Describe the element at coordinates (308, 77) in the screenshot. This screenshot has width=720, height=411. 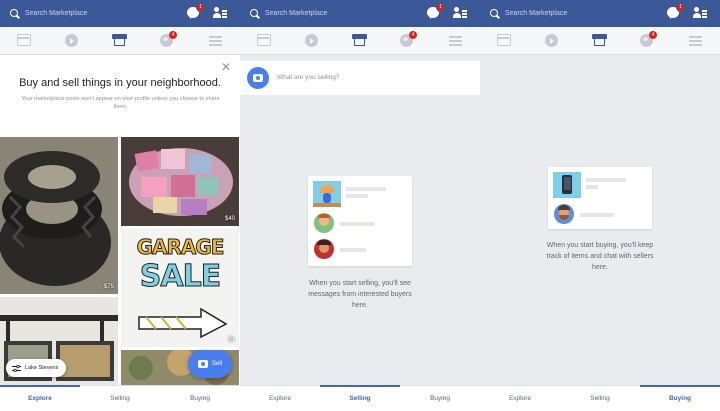
I see `compose-input: What are you selling?` at that location.